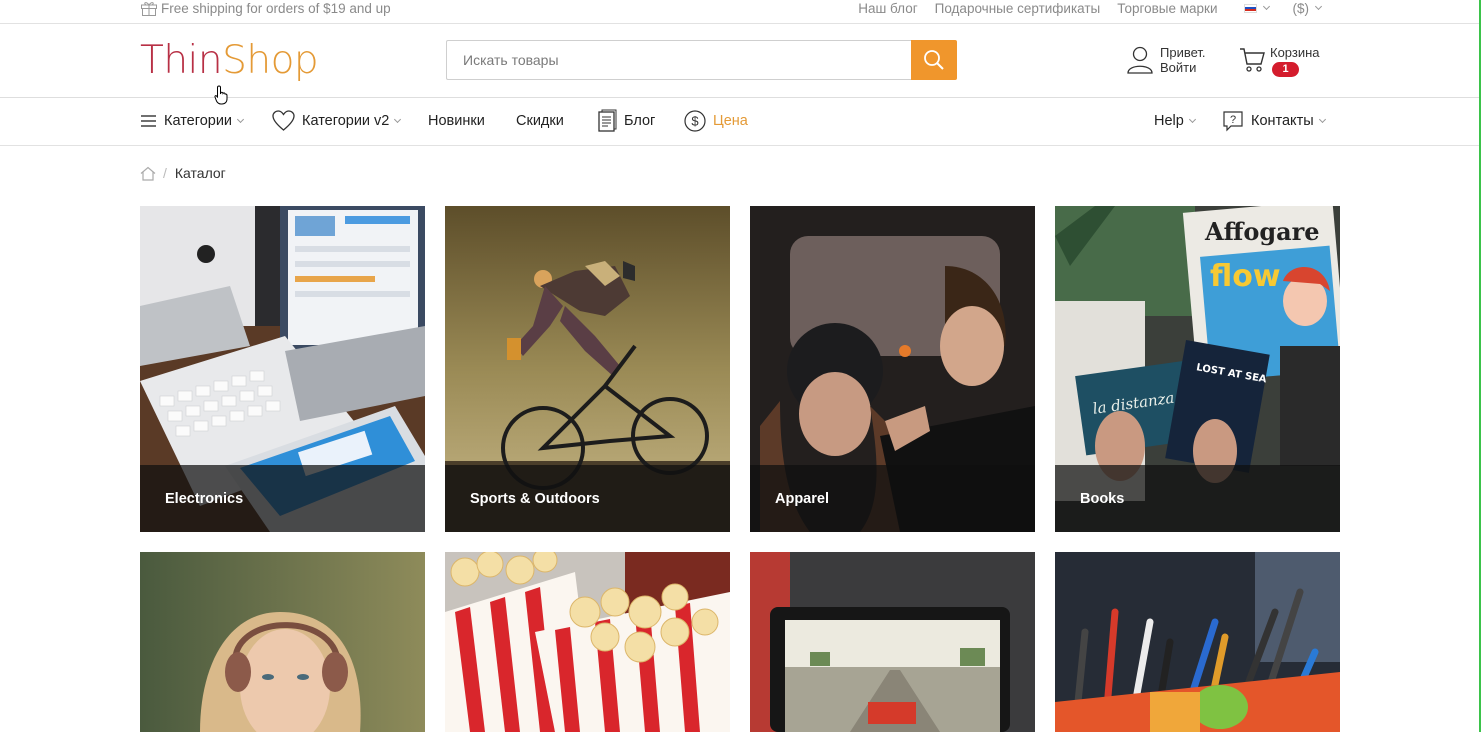  What do you see at coordinates (887, 8) in the screenshot?
I see `blog-link: Наш блог` at bounding box center [887, 8].